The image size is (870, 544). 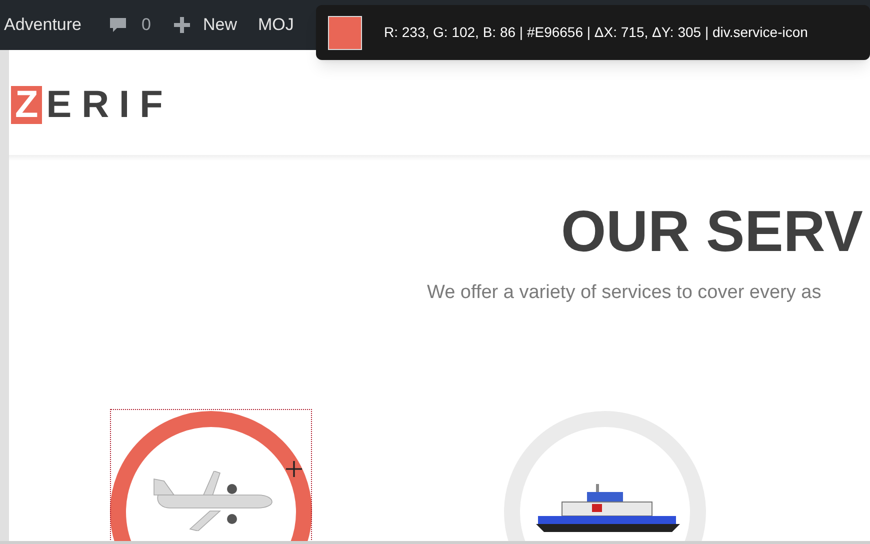 I want to click on new-link: New, so click(x=204, y=25).